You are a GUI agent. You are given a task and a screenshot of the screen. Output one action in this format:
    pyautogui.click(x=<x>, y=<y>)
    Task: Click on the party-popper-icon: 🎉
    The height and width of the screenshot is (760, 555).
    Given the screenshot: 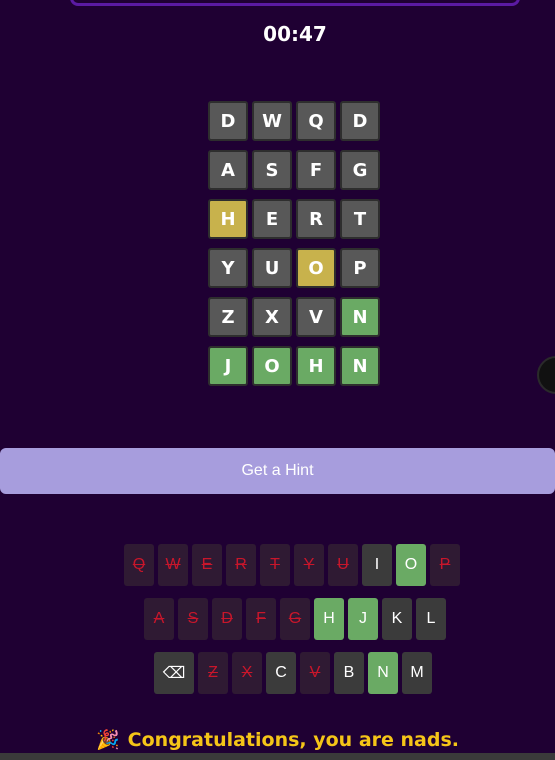 What is the action you would take?
    pyautogui.click(x=108, y=740)
    